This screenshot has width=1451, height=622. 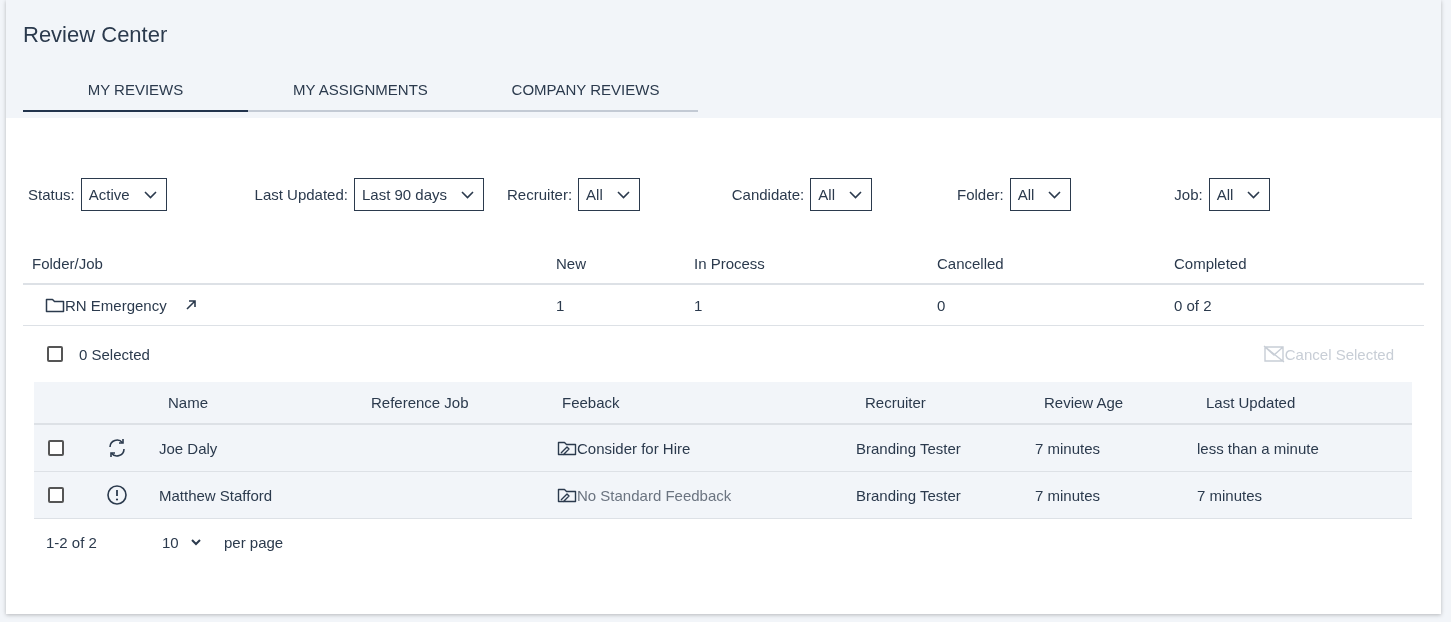 What do you see at coordinates (55, 354) in the screenshot?
I see `checkbox` at bounding box center [55, 354].